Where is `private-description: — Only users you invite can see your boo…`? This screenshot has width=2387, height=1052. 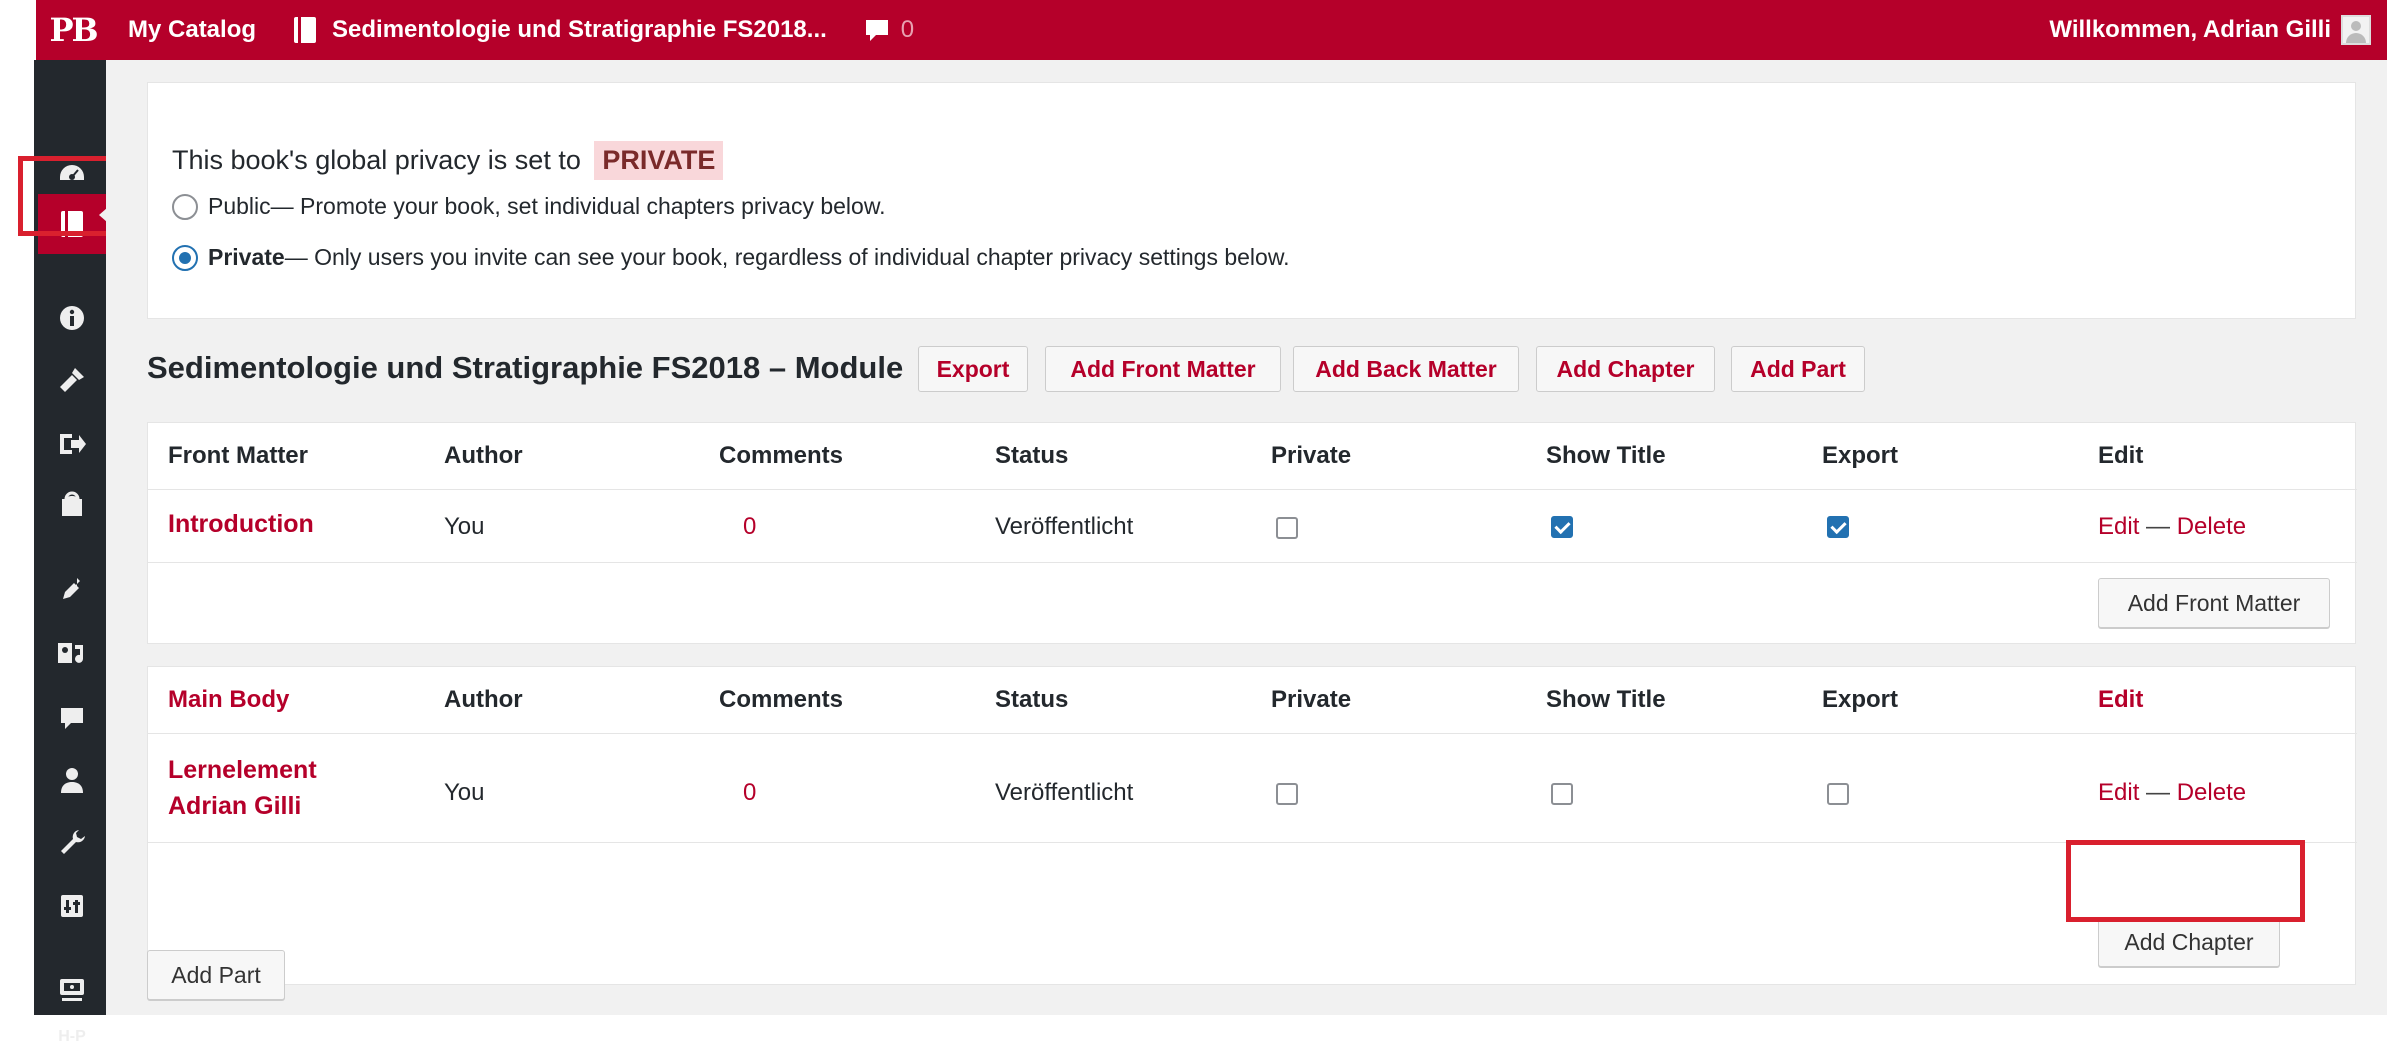 private-description: — Only users you invite can see your boo… is located at coordinates (787, 257).